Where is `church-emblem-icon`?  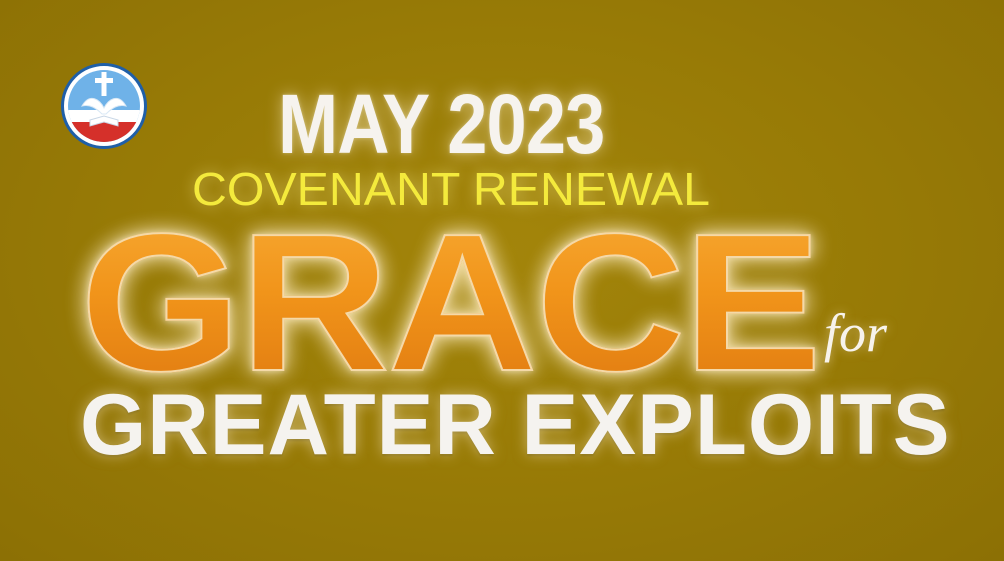
church-emblem-icon is located at coordinates (104, 106).